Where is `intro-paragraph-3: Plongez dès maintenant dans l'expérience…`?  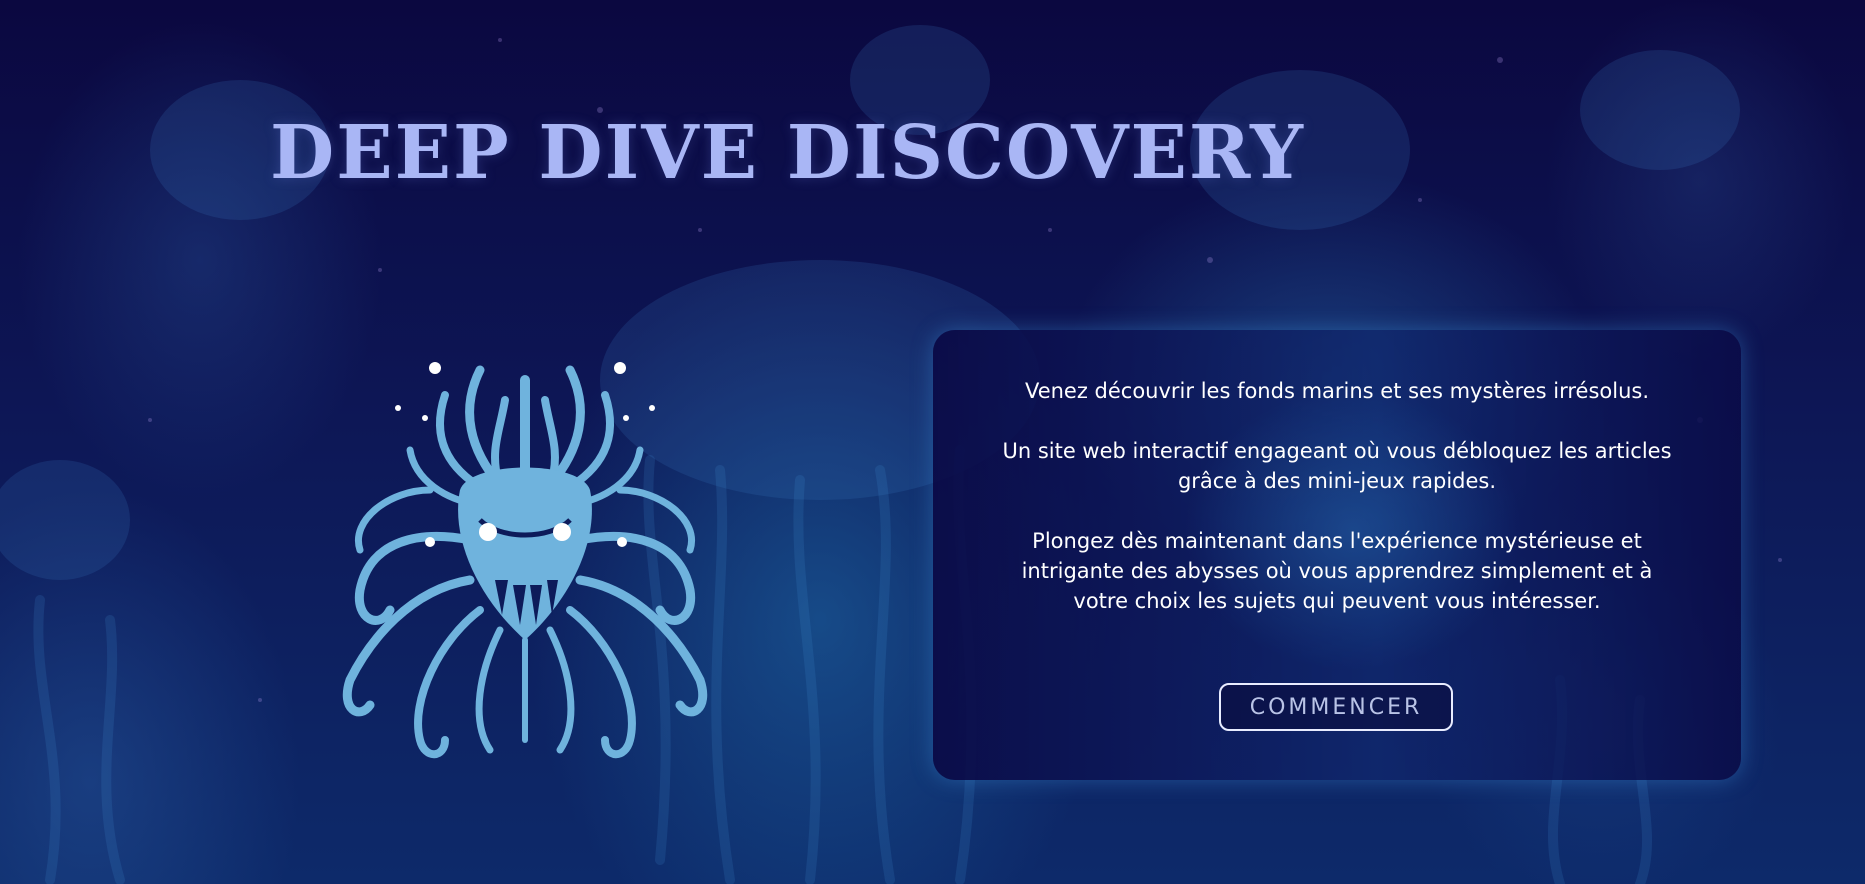 intro-paragraph-3: Plongez dès maintenant dans l'expérience… is located at coordinates (1337, 571).